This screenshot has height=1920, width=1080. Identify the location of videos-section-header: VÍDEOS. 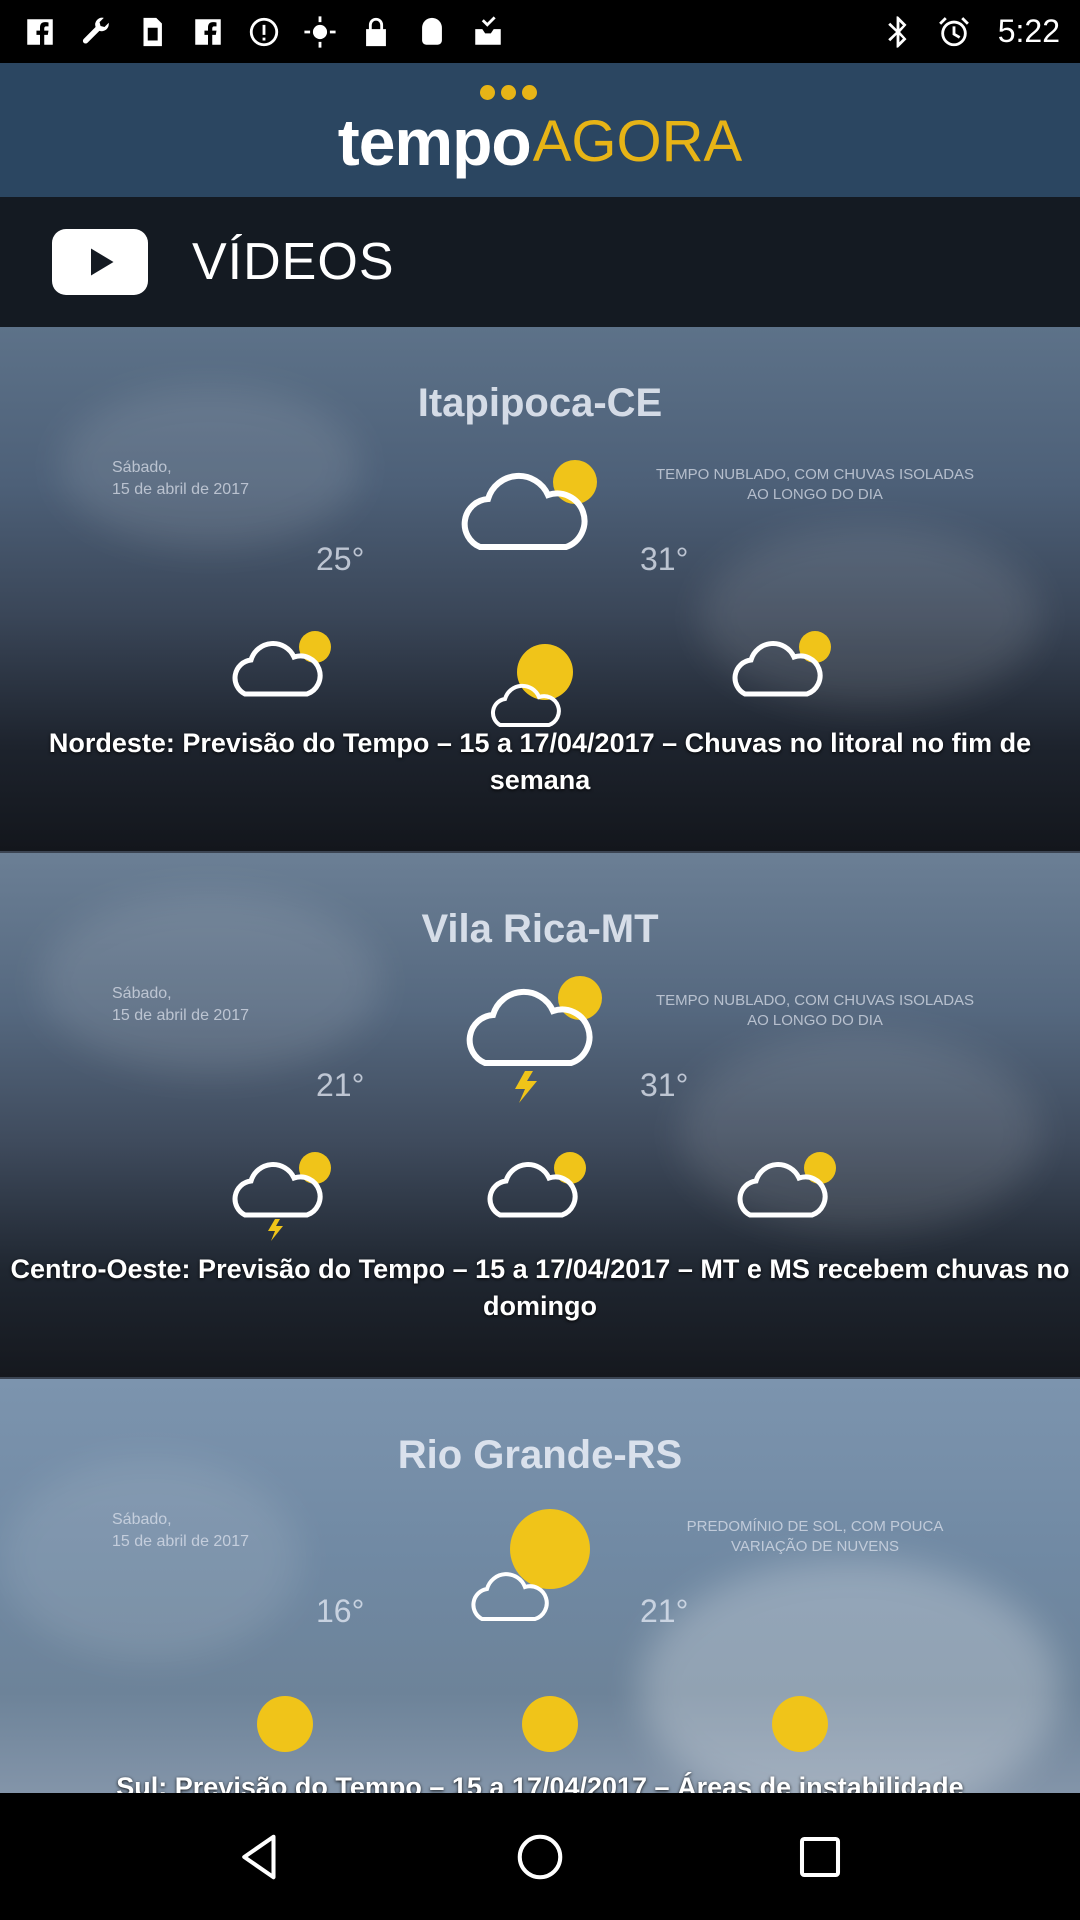
(540, 262).